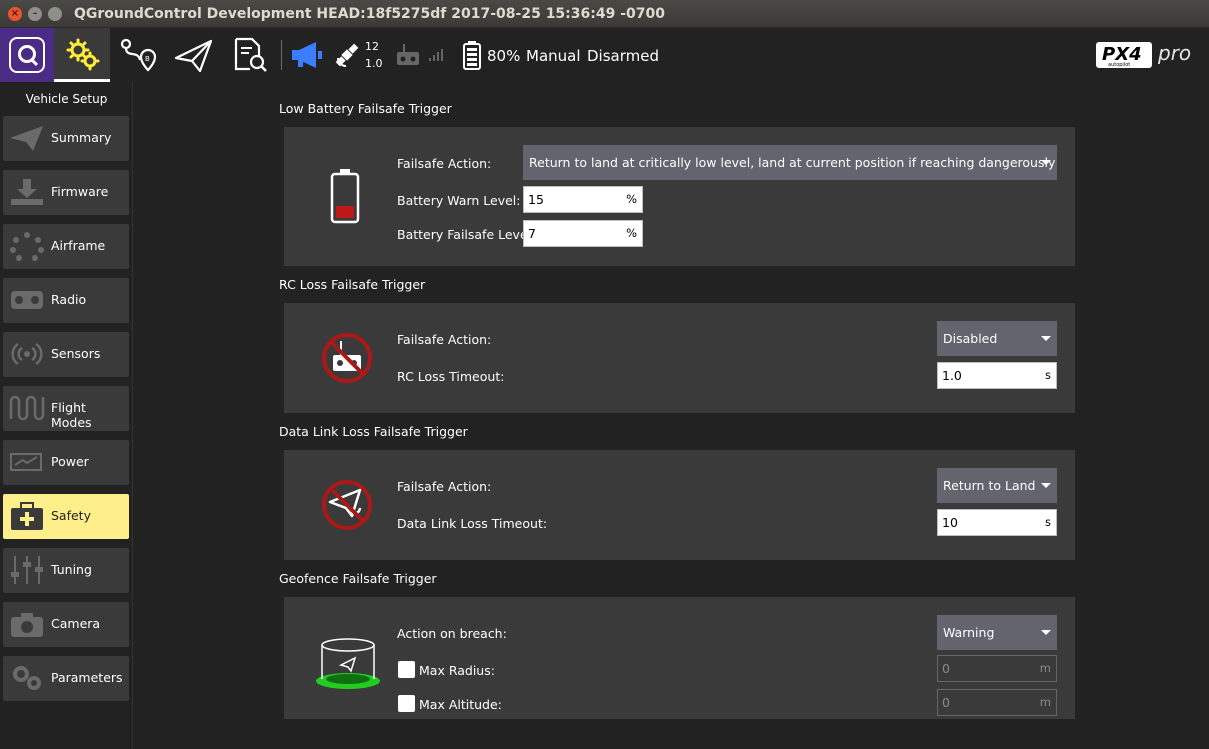 The height and width of the screenshot is (749, 1209). Describe the element at coordinates (631, 199) in the screenshot. I see `battery-warn-unit: %` at that location.